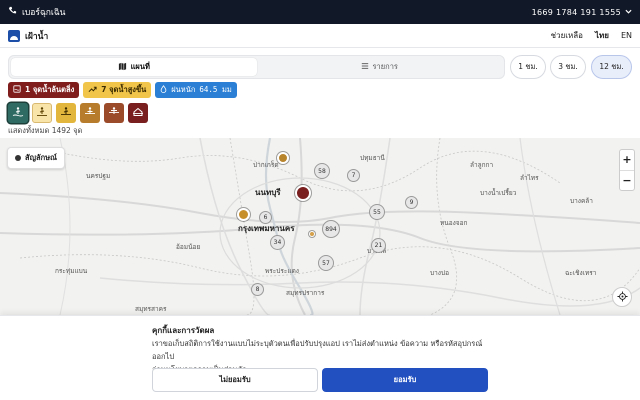 This screenshot has width=640, height=400. Describe the element at coordinates (331, 229) in the screenshot. I see `map-cluster: 894` at that location.